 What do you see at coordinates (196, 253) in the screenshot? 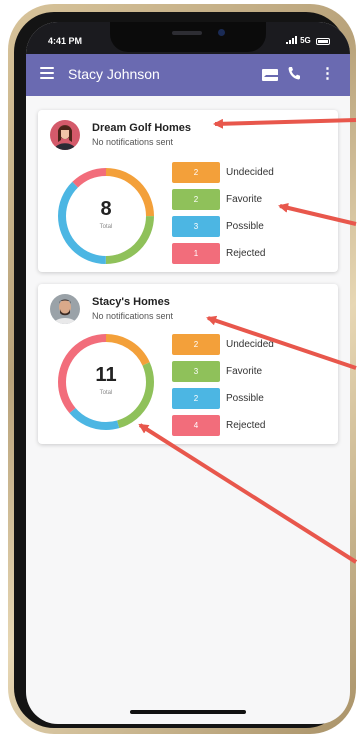
I see `status-count-badge: 1` at bounding box center [196, 253].